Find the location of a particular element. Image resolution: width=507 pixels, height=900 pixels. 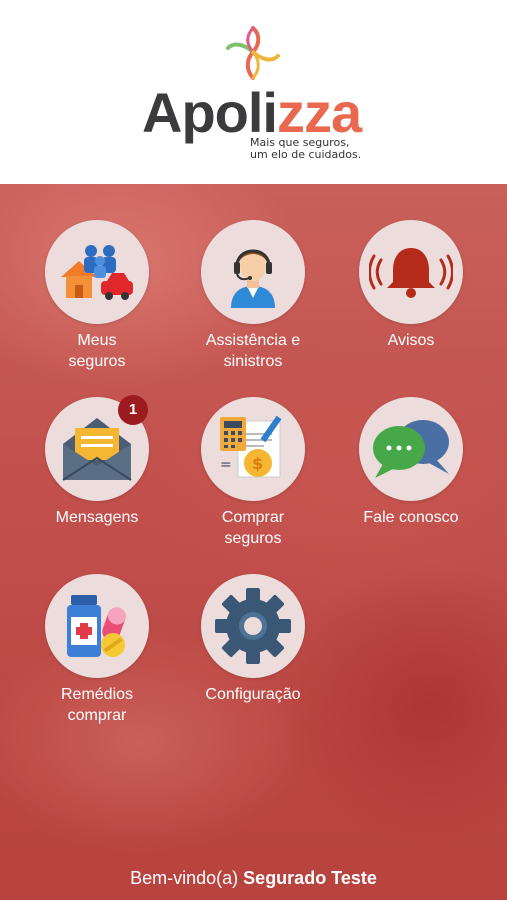

menu-tile-comprar-seguros: = $ Comprar seguros is located at coordinates (253, 472).